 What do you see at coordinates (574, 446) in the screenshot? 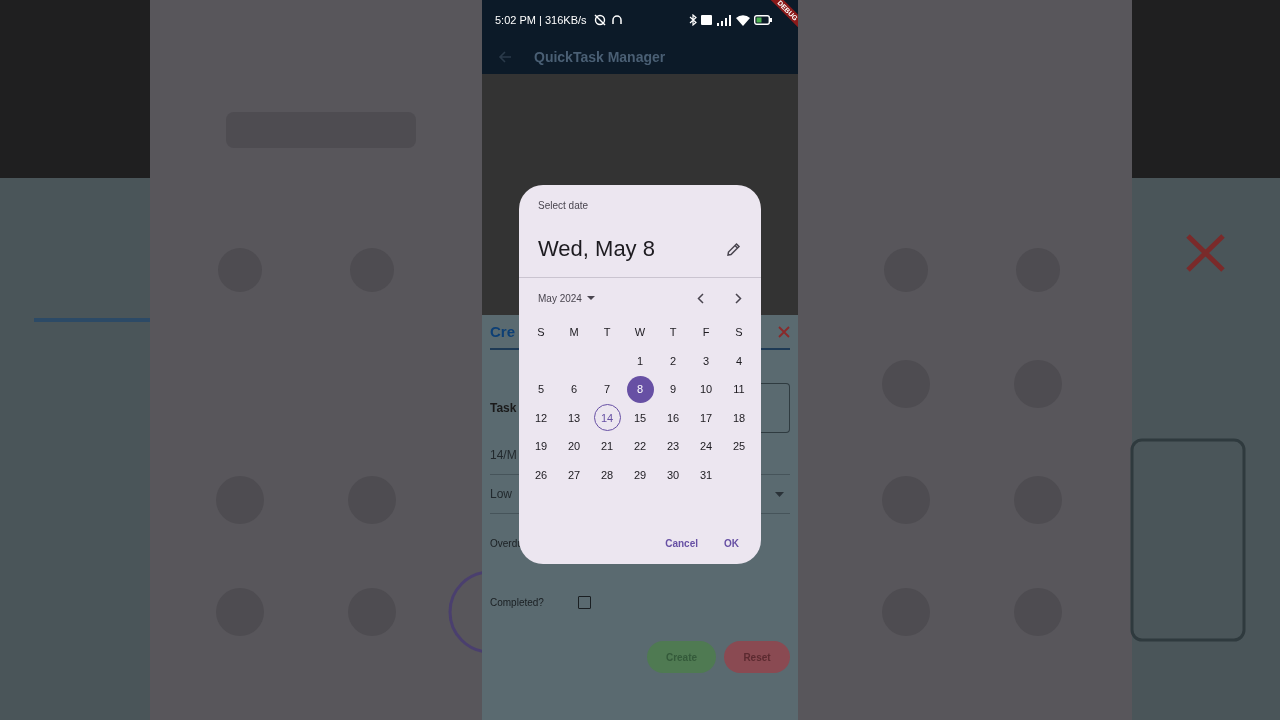
I see `calendar-day: 20` at bounding box center [574, 446].